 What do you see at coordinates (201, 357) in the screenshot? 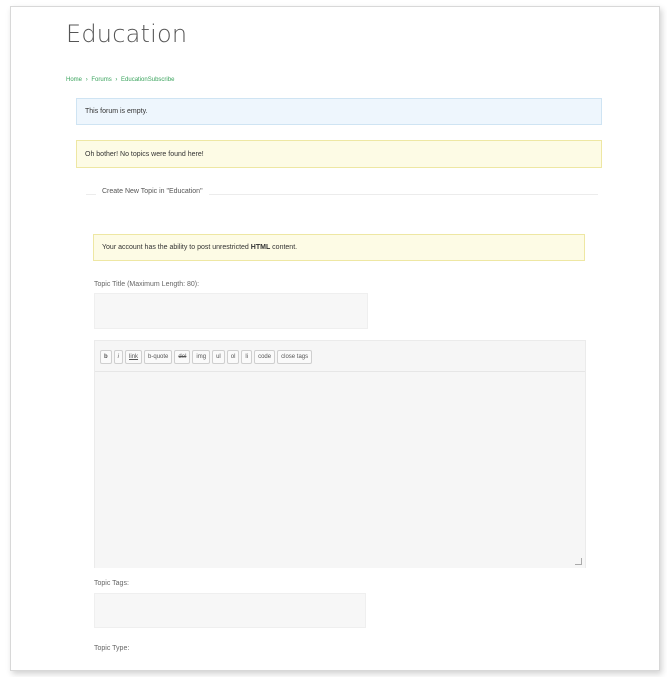
I see `toolbar-button-img: img` at bounding box center [201, 357].